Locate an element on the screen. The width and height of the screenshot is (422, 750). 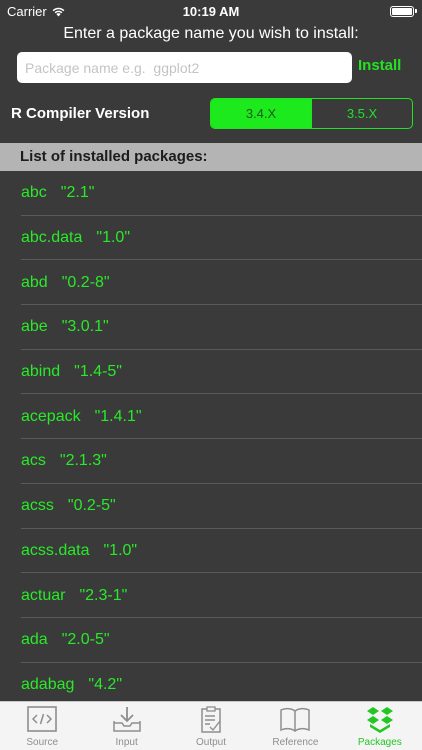
package-name: abd is located at coordinates (34, 282).